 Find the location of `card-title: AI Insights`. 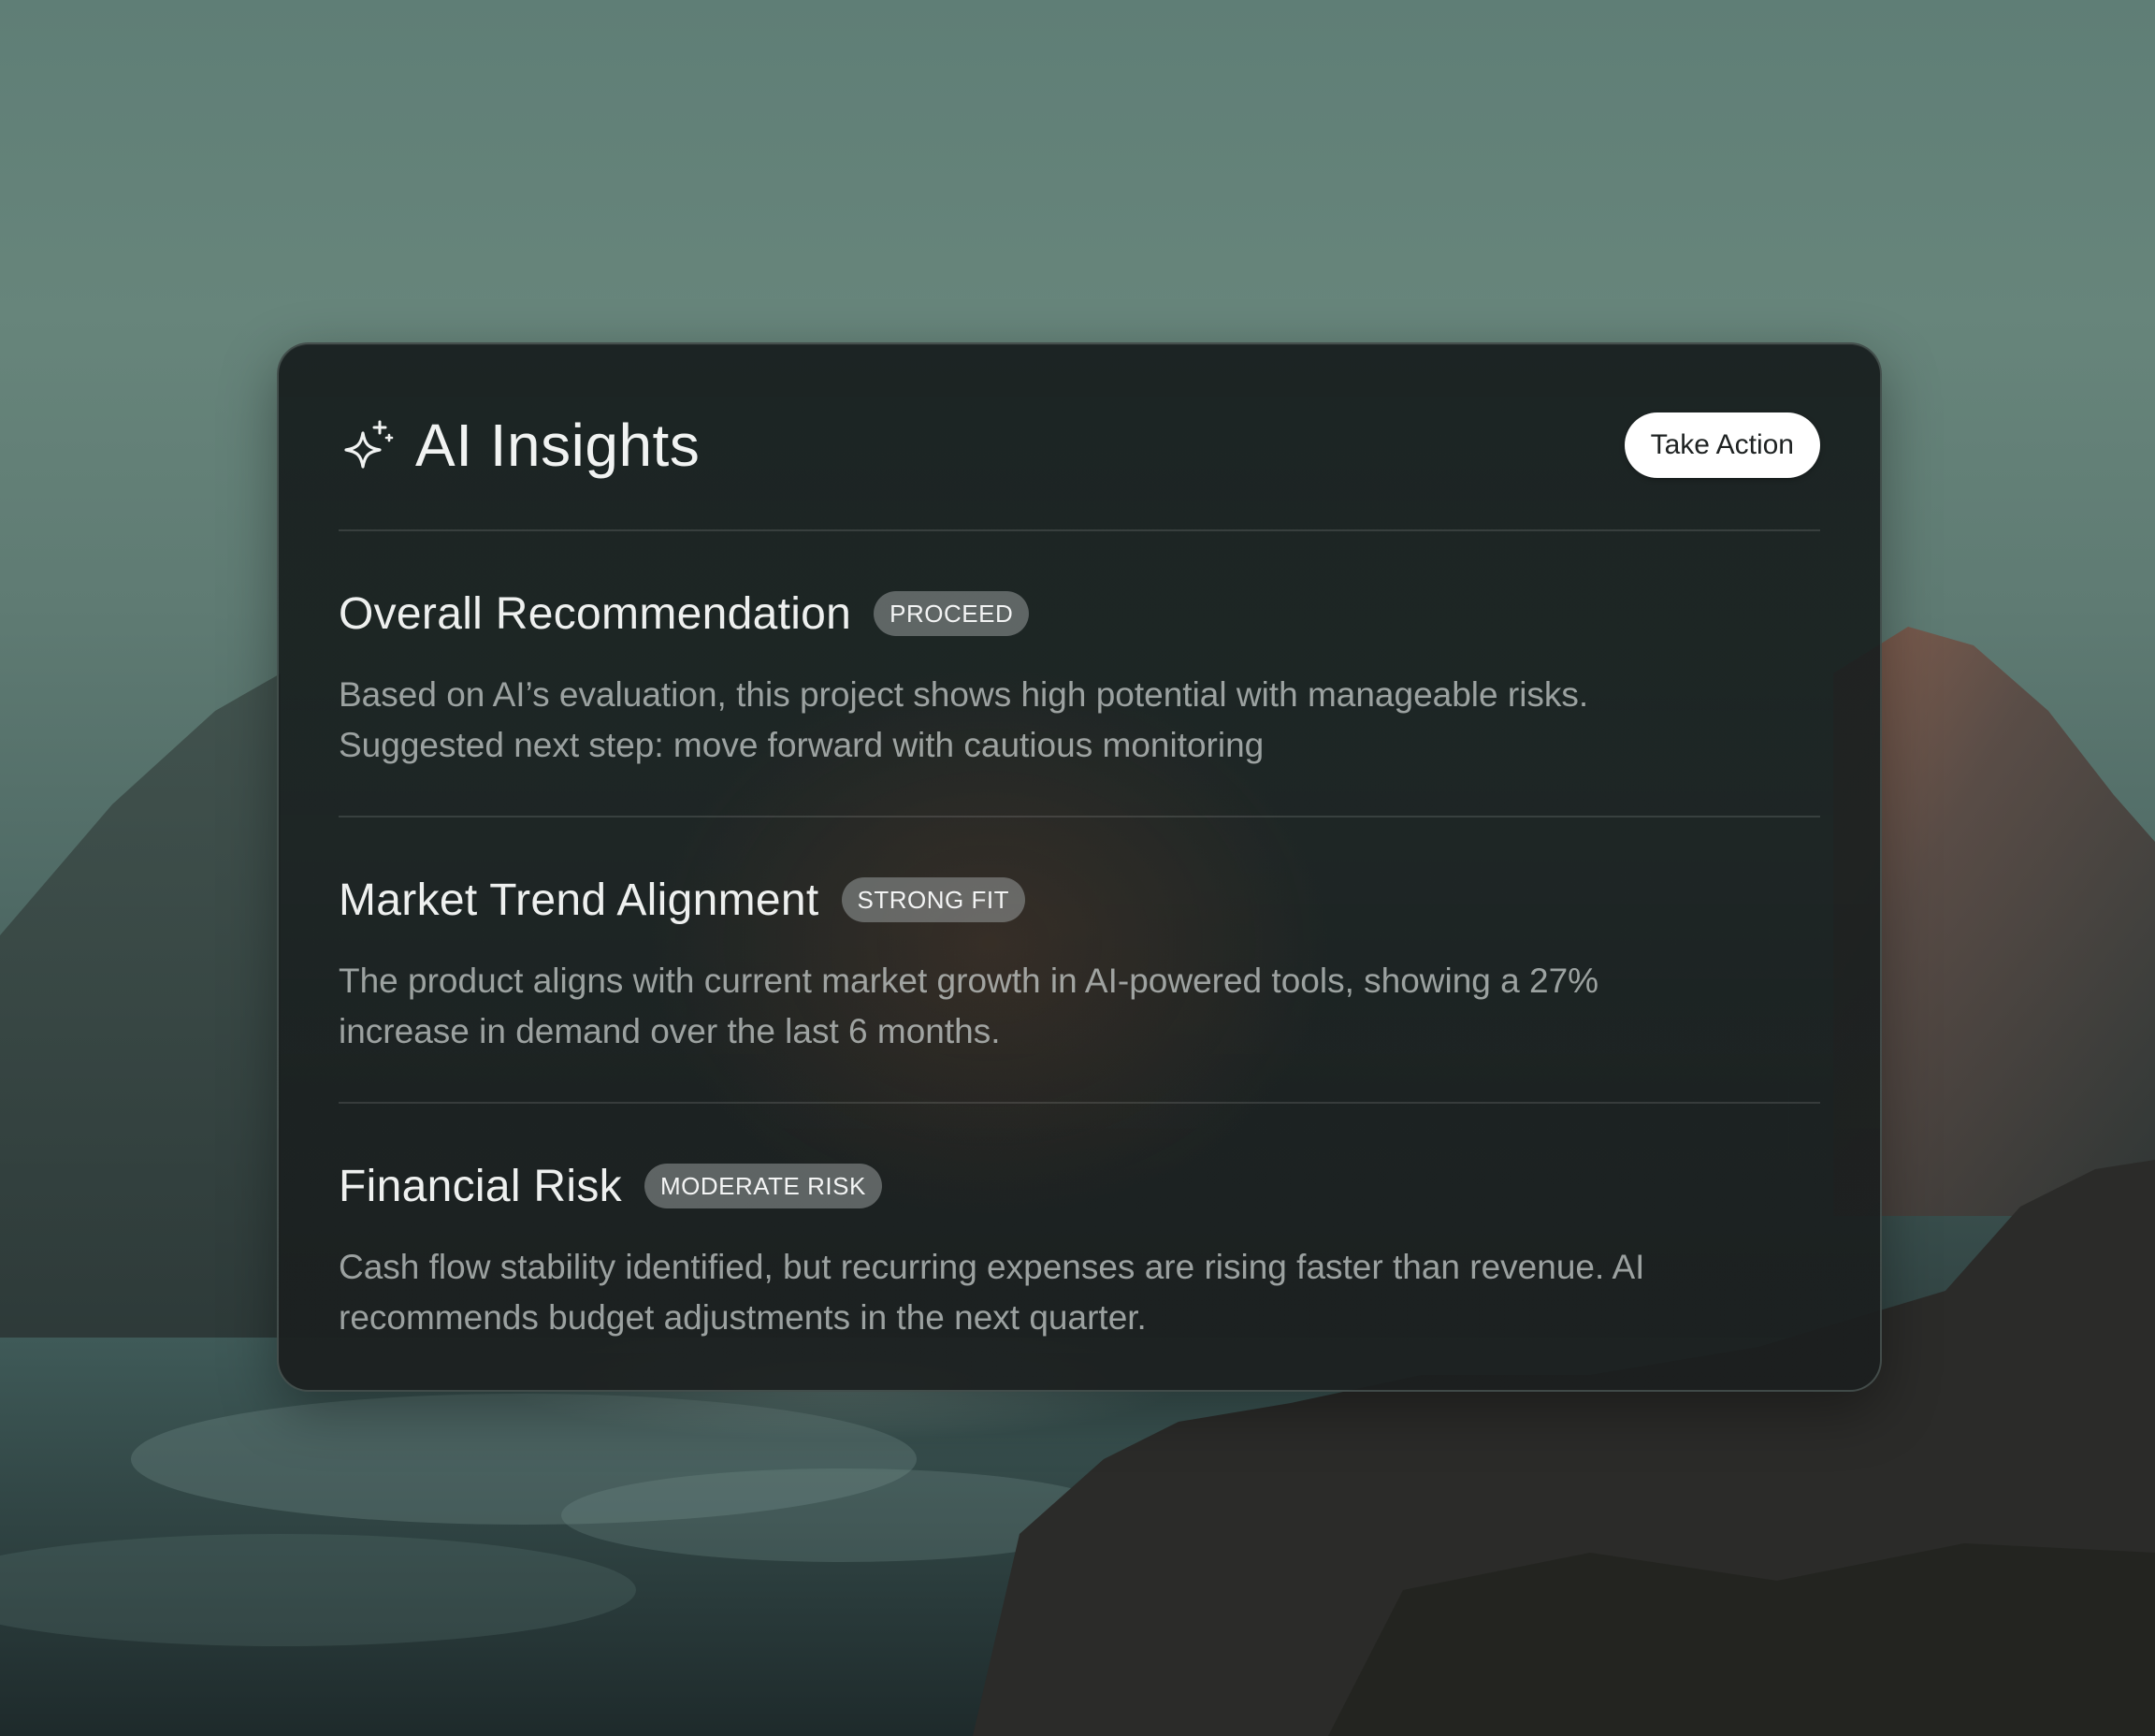

card-title: AI Insights is located at coordinates (558, 445).